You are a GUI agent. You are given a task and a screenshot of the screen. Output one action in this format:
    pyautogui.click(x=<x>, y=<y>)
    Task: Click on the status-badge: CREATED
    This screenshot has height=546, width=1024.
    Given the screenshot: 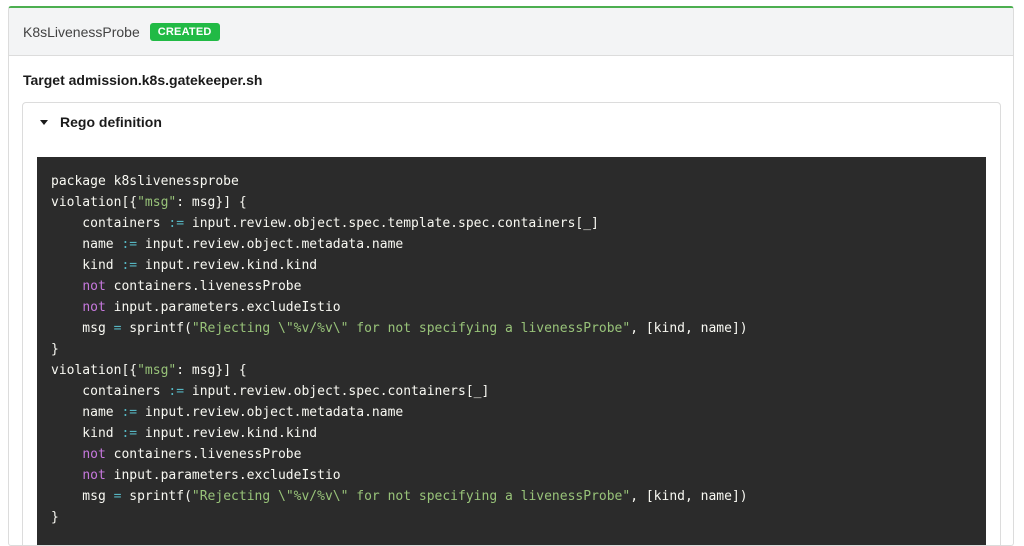 What is the action you would take?
    pyautogui.click(x=184, y=31)
    